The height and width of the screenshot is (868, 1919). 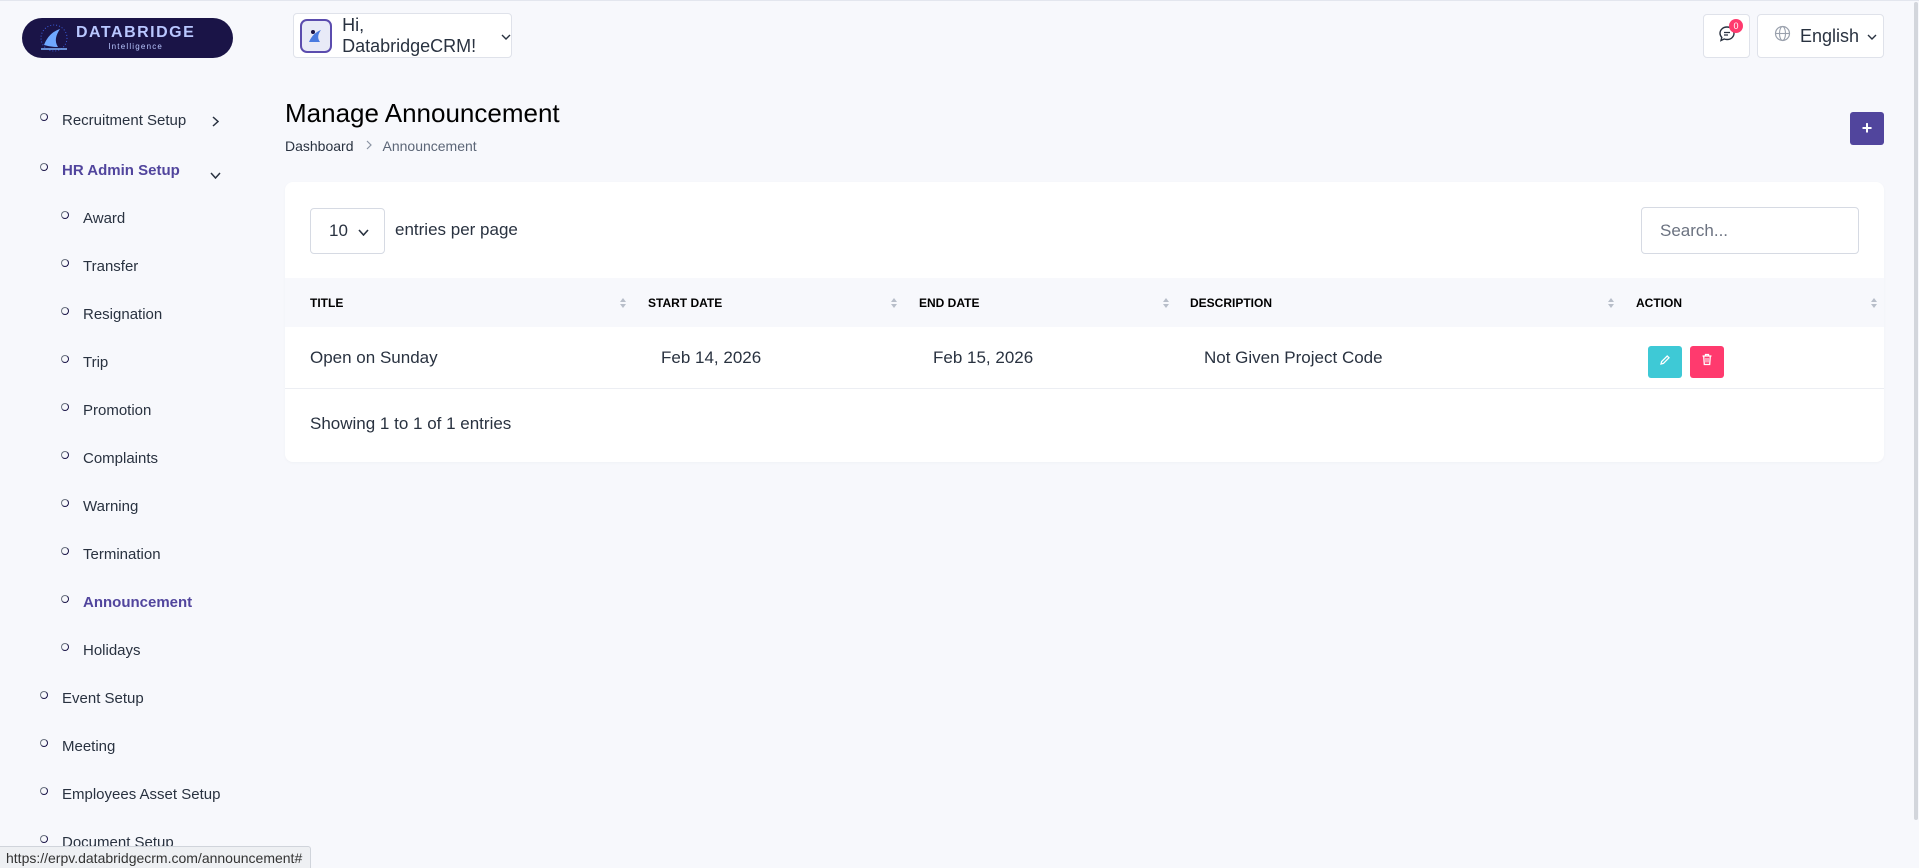 I want to click on user-greeting: Hi, DatabridgeCRM!, so click(x=409, y=35).